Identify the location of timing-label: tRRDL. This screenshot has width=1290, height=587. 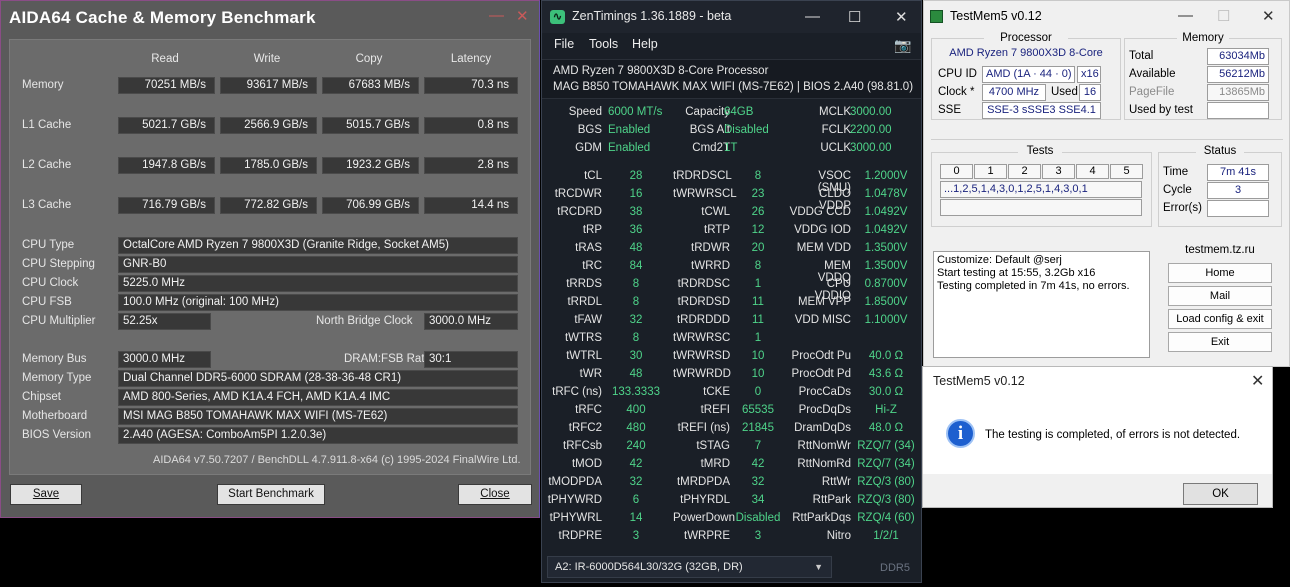
(584, 302).